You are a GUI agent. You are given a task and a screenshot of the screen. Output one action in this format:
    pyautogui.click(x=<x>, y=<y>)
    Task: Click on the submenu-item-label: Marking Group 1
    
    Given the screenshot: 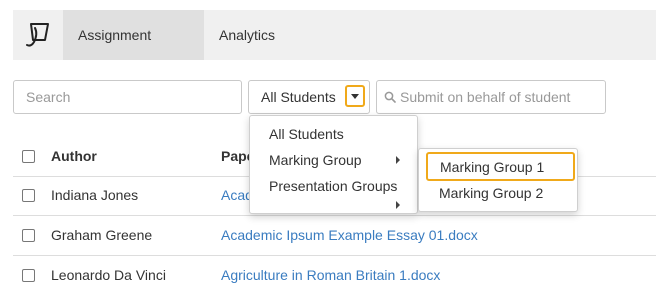 What is the action you would take?
    pyautogui.click(x=492, y=167)
    